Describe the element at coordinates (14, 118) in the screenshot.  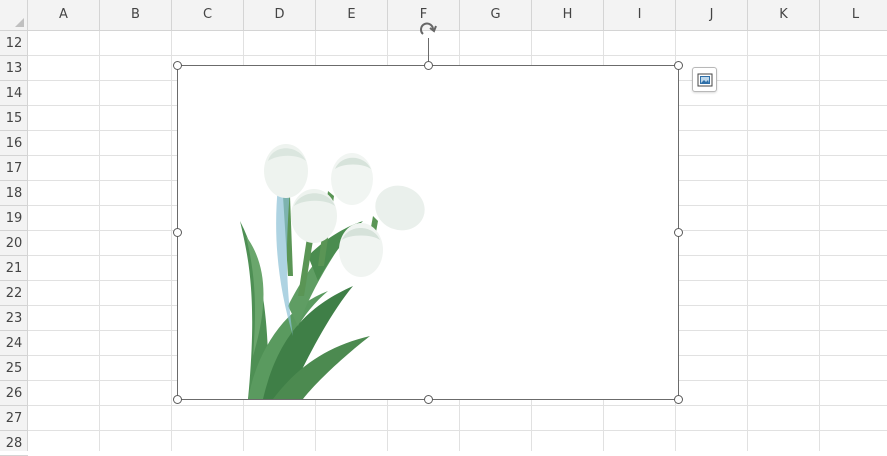
I see `row-header-15: 15` at that location.